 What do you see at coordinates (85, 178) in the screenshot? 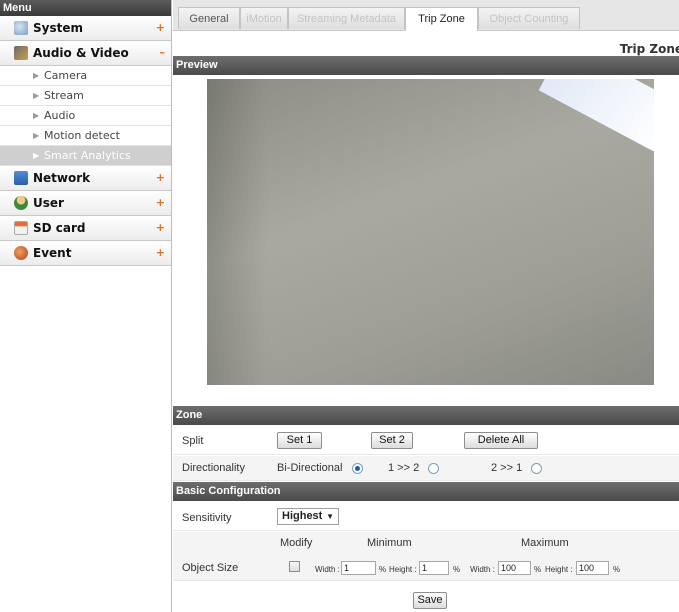
I see `sidebar-item-network: Network +` at bounding box center [85, 178].